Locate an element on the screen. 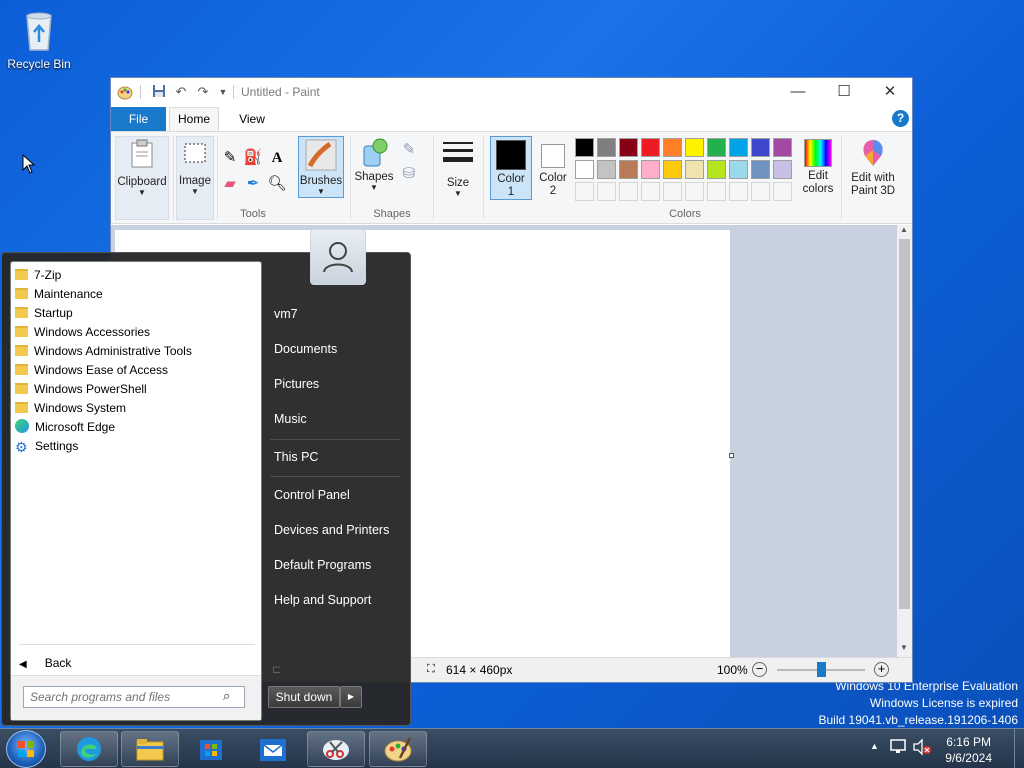  recycle-bin-shortcut: Recycle Bin is located at coordinates (39, 39).